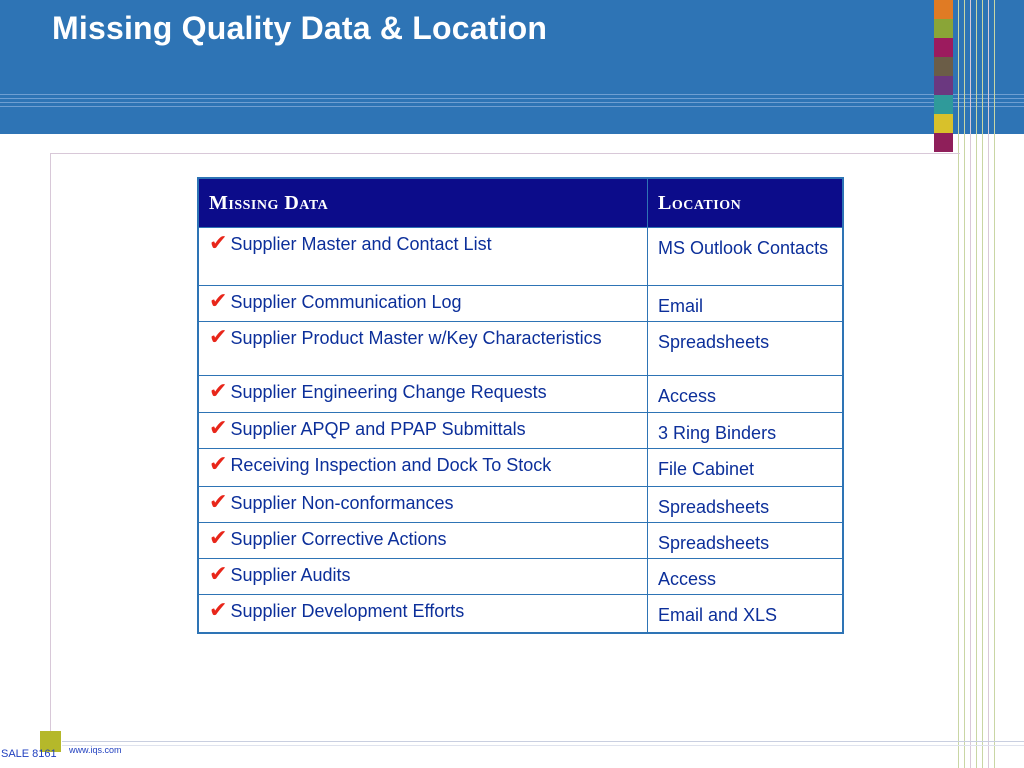 Image resolution: width=1024 pixels, height=768 pixels. Describe the element at coordinates (29, 754) in the screenshot. I see `footer-code: SALE 8161` at that location.